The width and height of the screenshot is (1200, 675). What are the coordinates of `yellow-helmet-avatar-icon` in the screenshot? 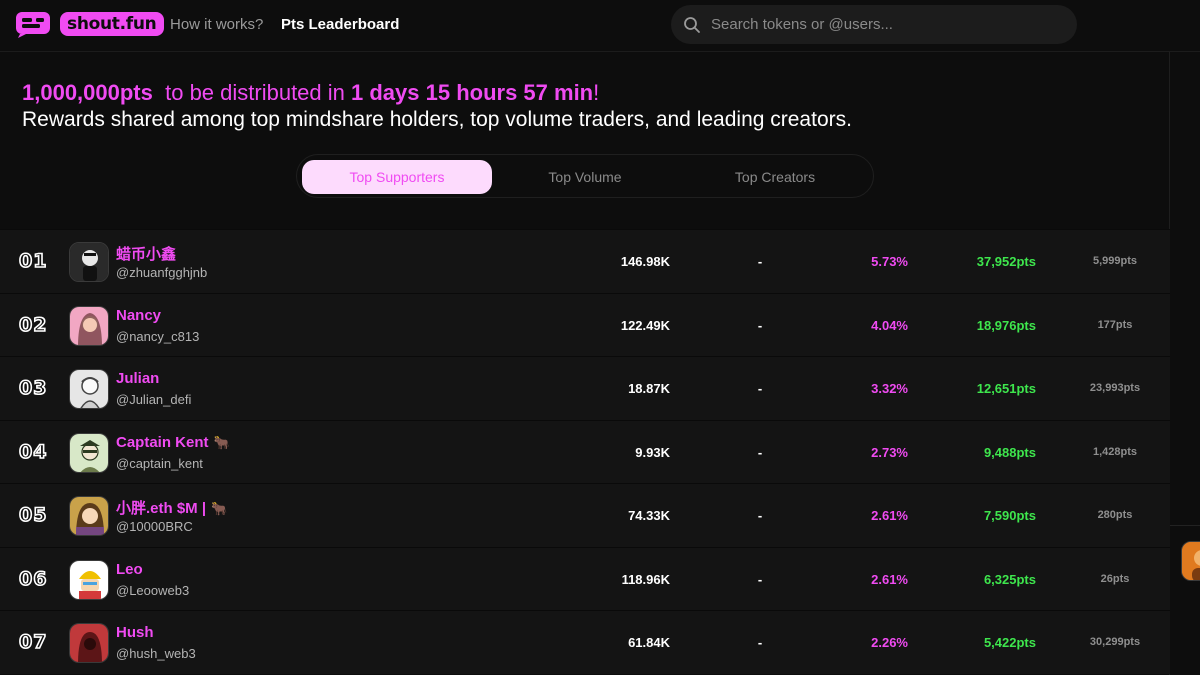 It's located at (89, 579).